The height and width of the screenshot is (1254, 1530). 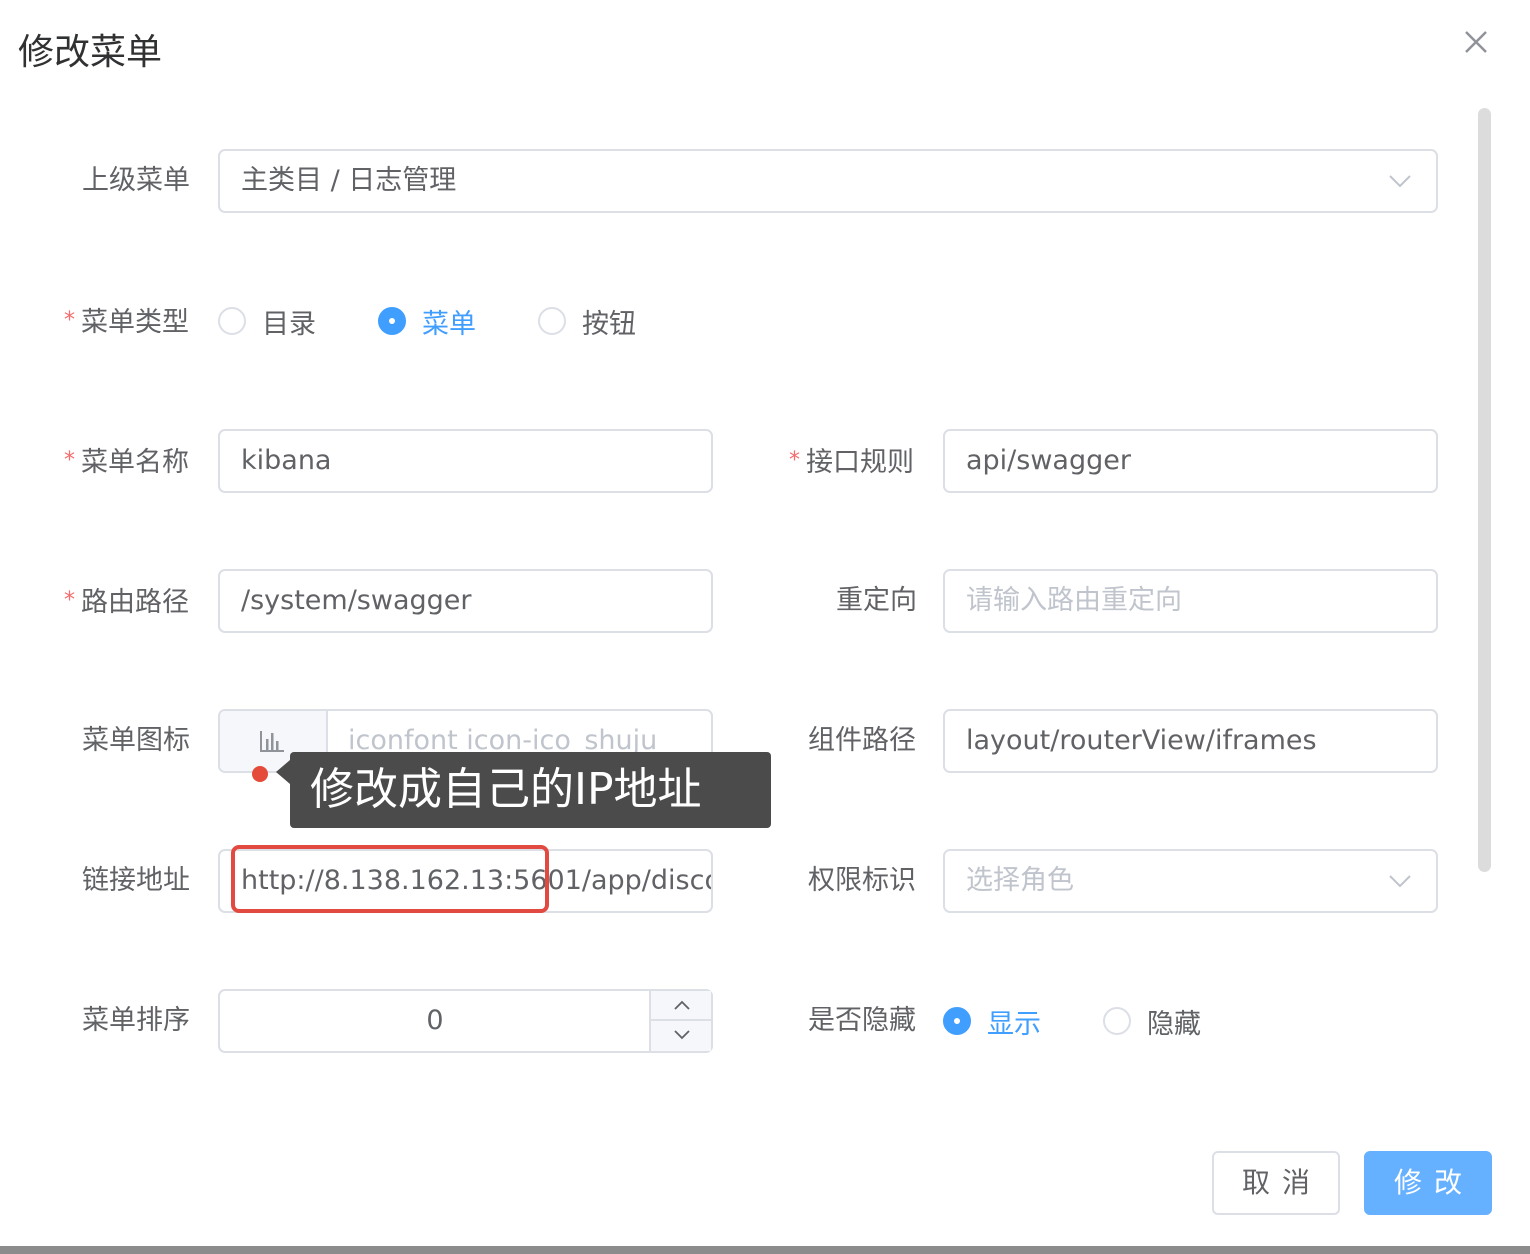 I want to click on parent-menu-value: 主类目 / 日志管理, so click(x=349, y=180).